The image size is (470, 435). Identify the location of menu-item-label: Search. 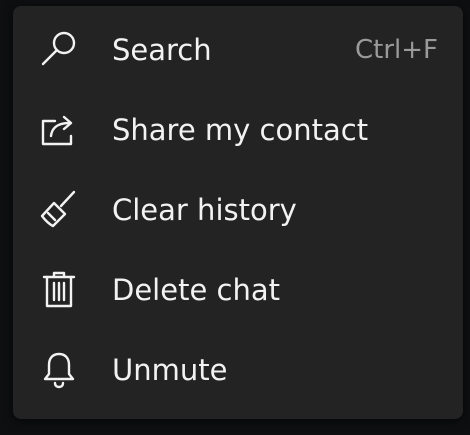
(162, 50).